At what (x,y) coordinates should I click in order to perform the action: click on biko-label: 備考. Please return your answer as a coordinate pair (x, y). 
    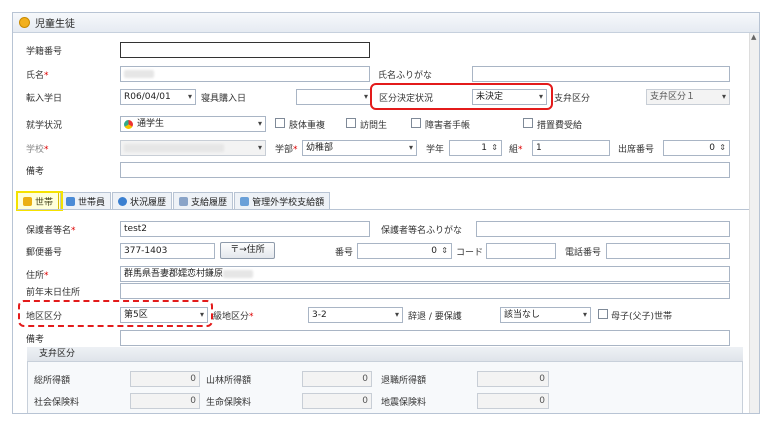
    Looking at the image, I should click on (35, 172).